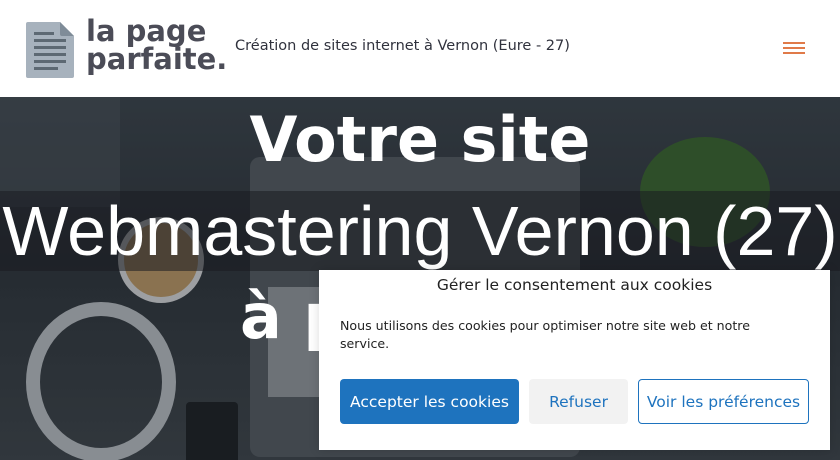 The height and width of the screenshot is (460, 840). I want to click on accept-cookies-button: Accepter les cookies, so click(429, 401).